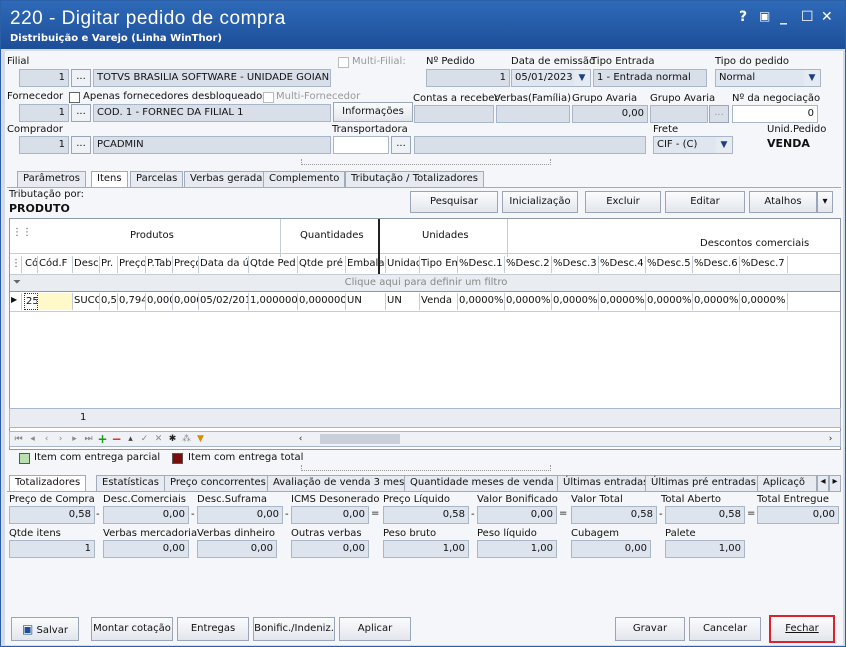 Image resolution: width=846 pixels, height=647 pixels. What do you see at coordinates (830, 439) in the screenshot?
I see `scroll-right-icon: ›` at bounding box center [830, 439].